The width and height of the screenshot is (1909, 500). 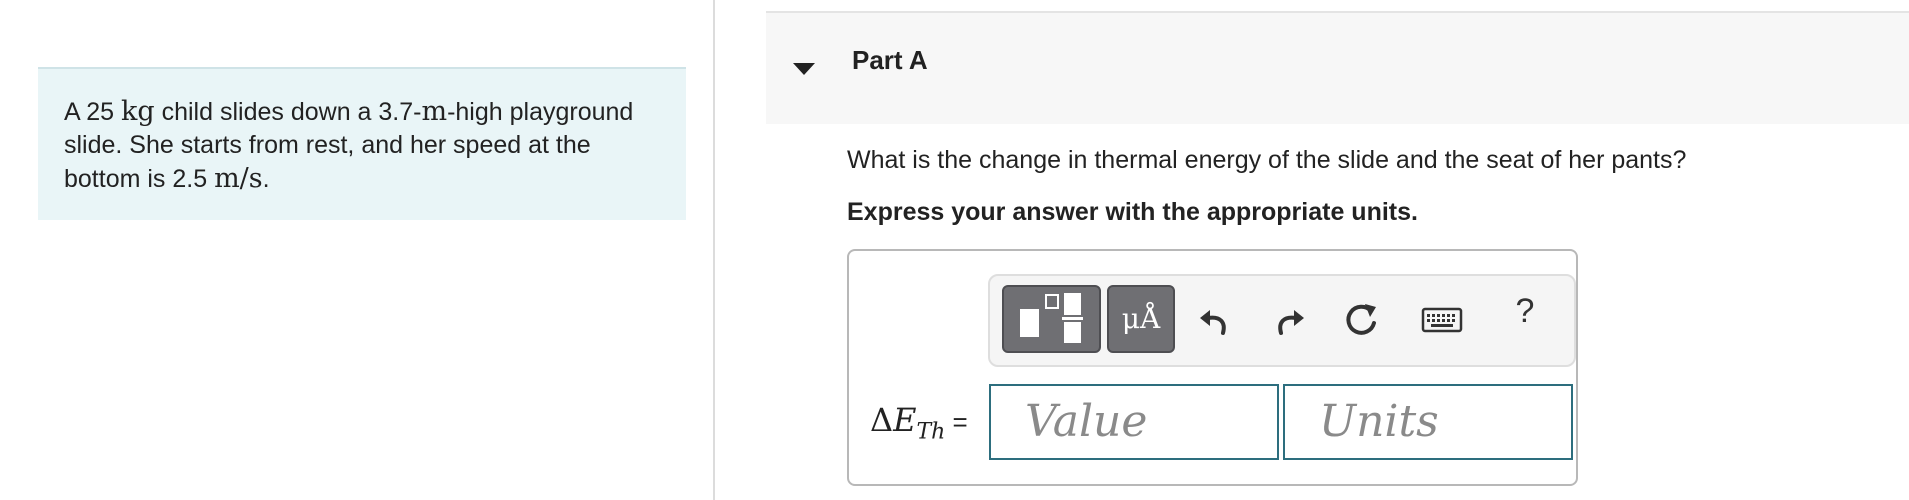 I want to click on keyboard-button, so click(x=1442, y=320).